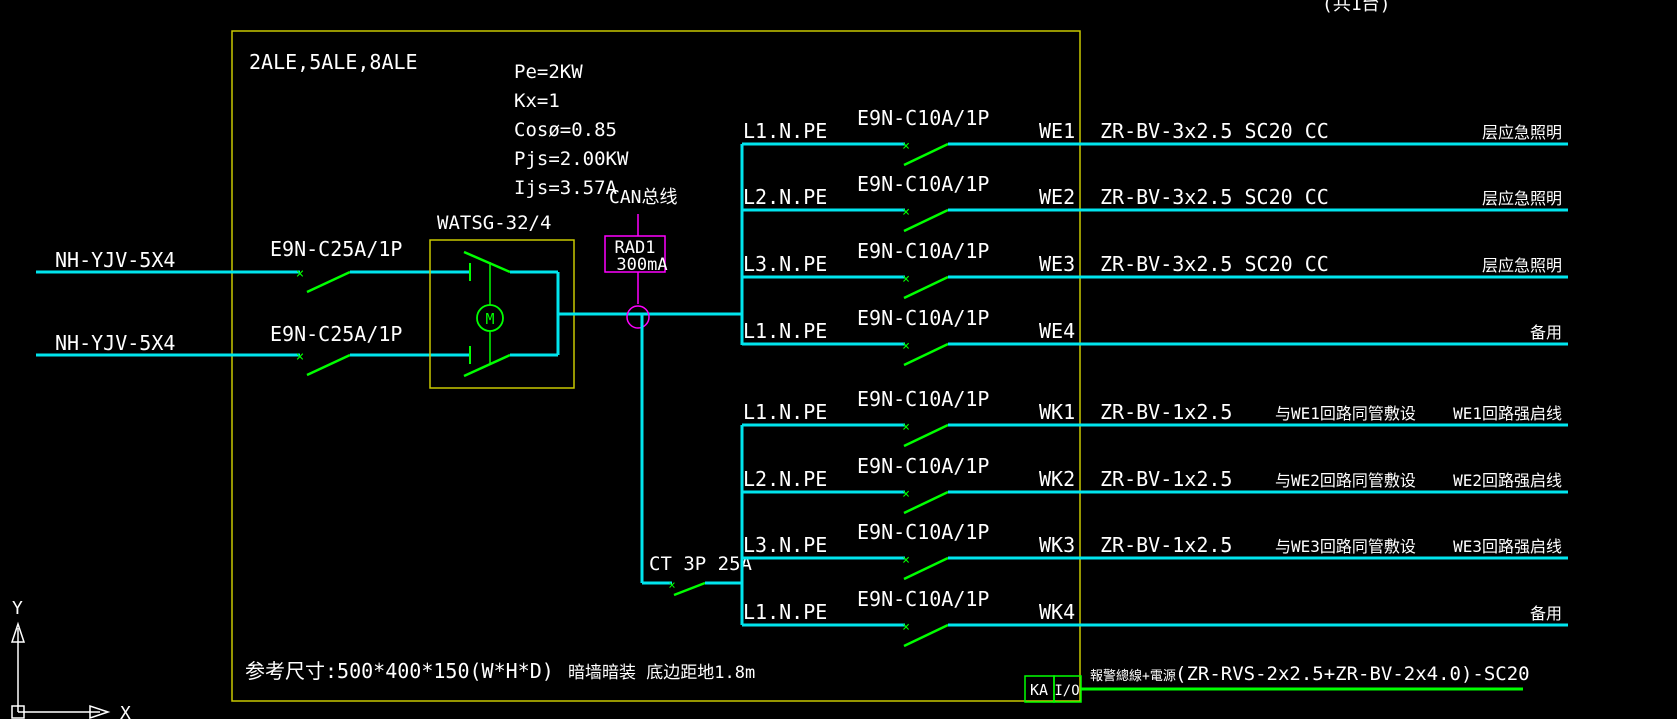 Image resolution: width=1677 pixels, height=719 pixels. What do you see at coordinates (1345, 413) in the screenshot?
I see `circuit-note: 与WE1回路同管敷设` at bounding box center [1345, 413].